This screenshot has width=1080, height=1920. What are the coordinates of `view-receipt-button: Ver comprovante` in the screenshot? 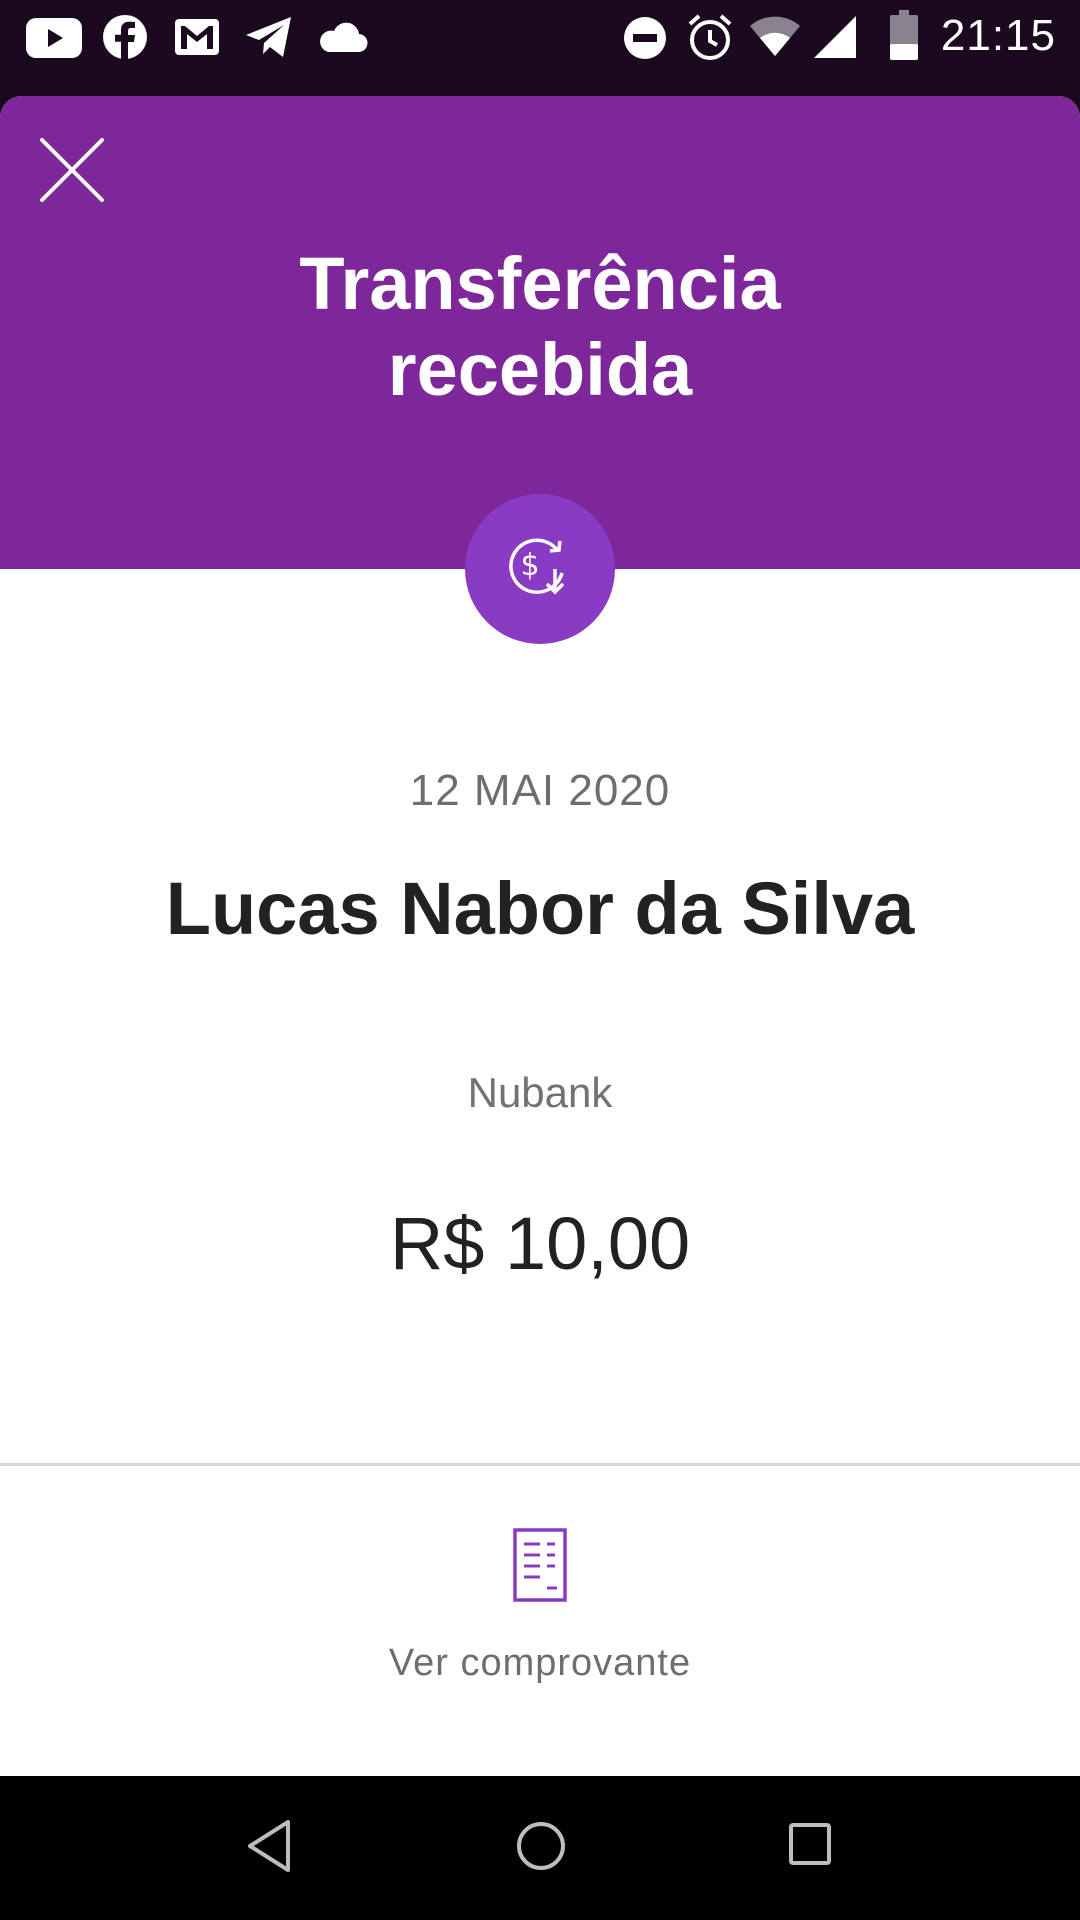 It's located at (540, 1651).